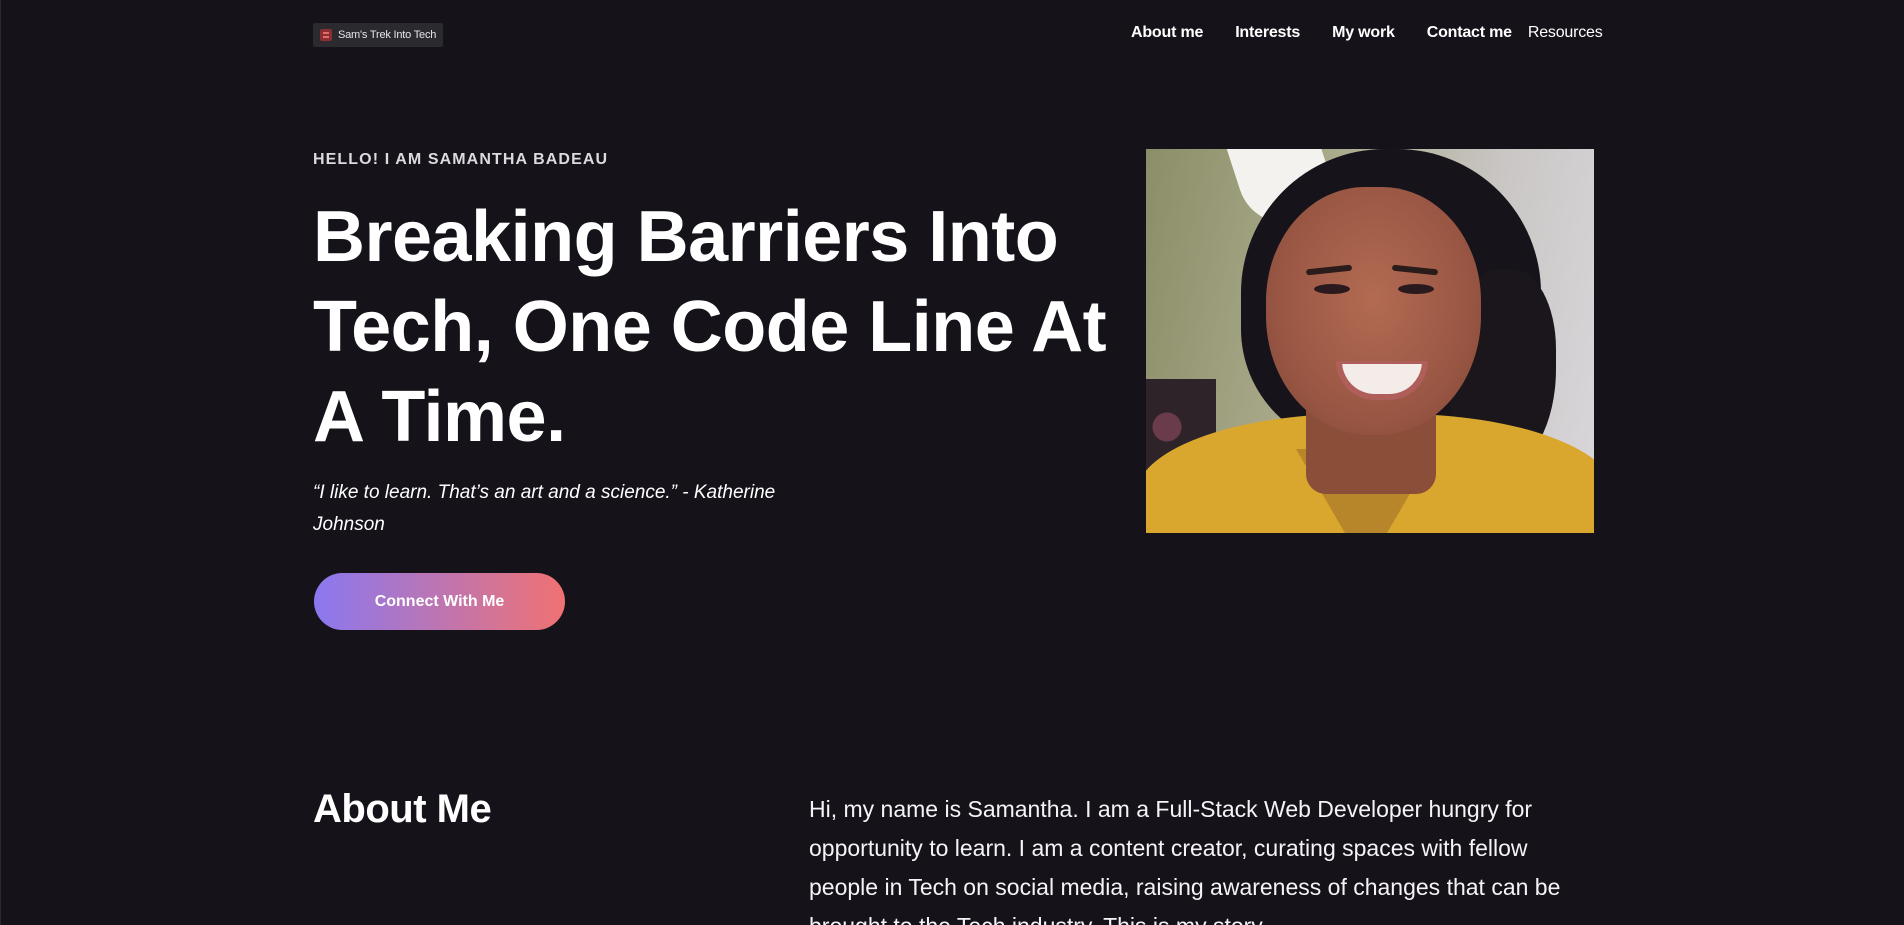  What do you see at coordinates (1267, 33) in the screenshot?
I see `nav-interests: Interests` at bounding box center [1267, 33].